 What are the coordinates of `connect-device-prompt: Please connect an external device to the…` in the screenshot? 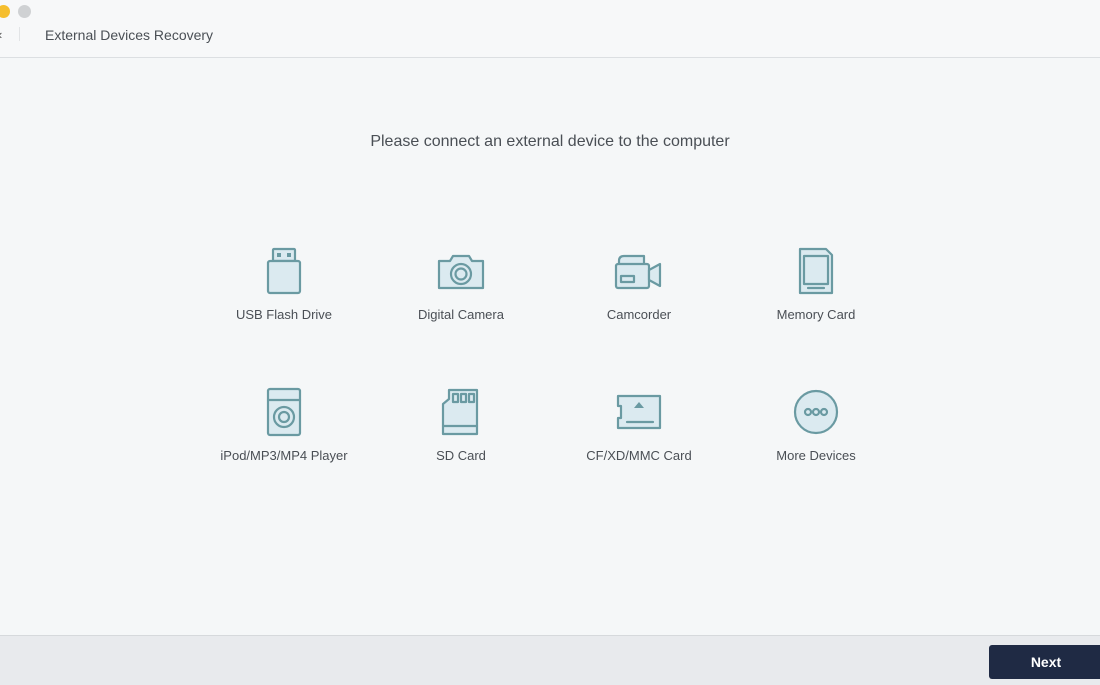 It's located at (550, 141).